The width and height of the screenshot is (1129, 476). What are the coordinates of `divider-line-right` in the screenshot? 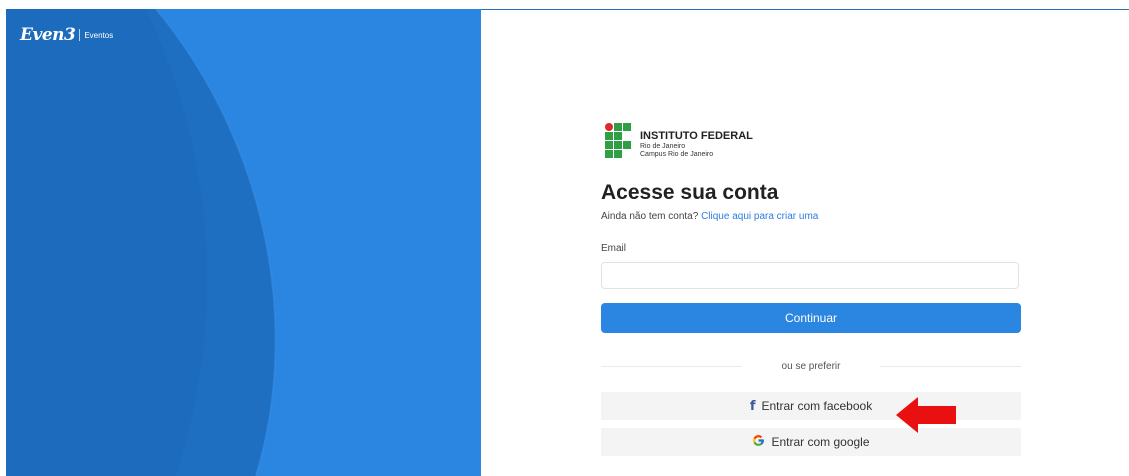 It's located at (951, 366).